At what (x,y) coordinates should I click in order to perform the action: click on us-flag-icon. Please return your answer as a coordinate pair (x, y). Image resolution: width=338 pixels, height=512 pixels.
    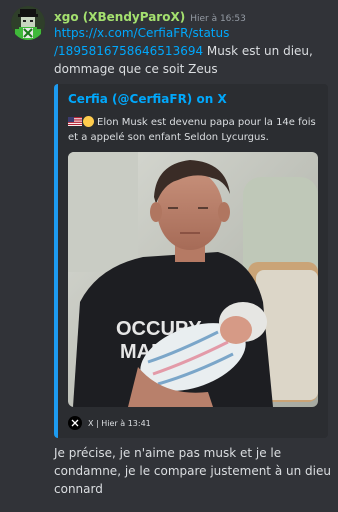
    Looking at the image, I should click on (75, 121).